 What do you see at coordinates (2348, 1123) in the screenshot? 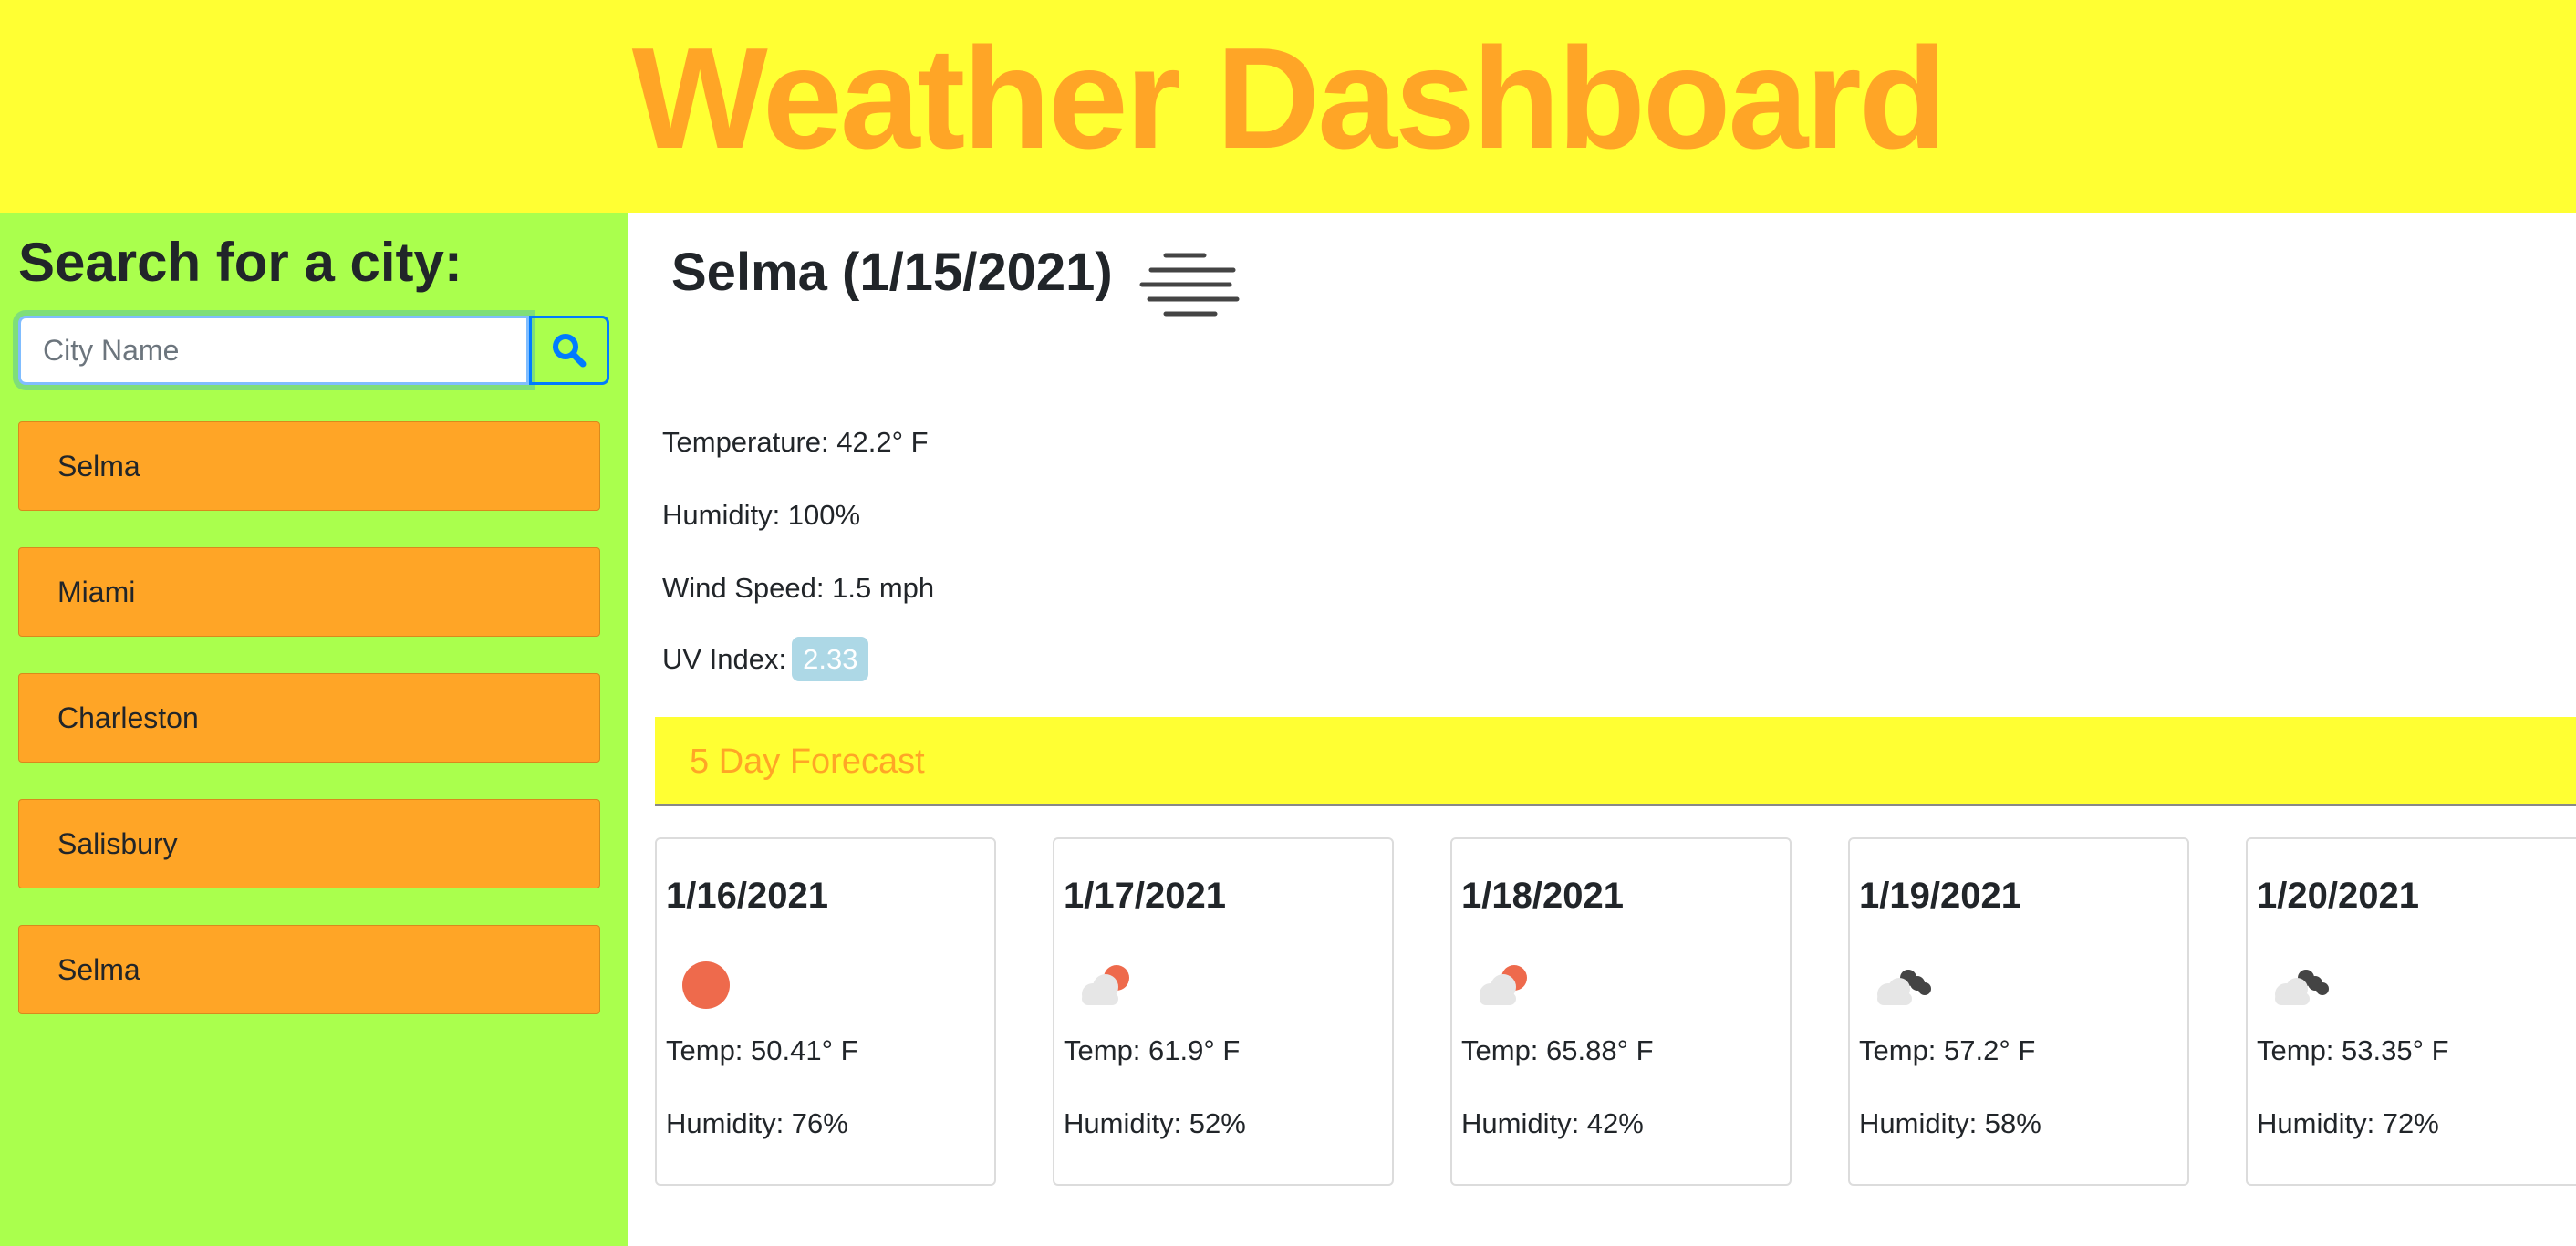
I see `forecast-humidity: Humidity: 72%` at bounding box center [2348, 1123].